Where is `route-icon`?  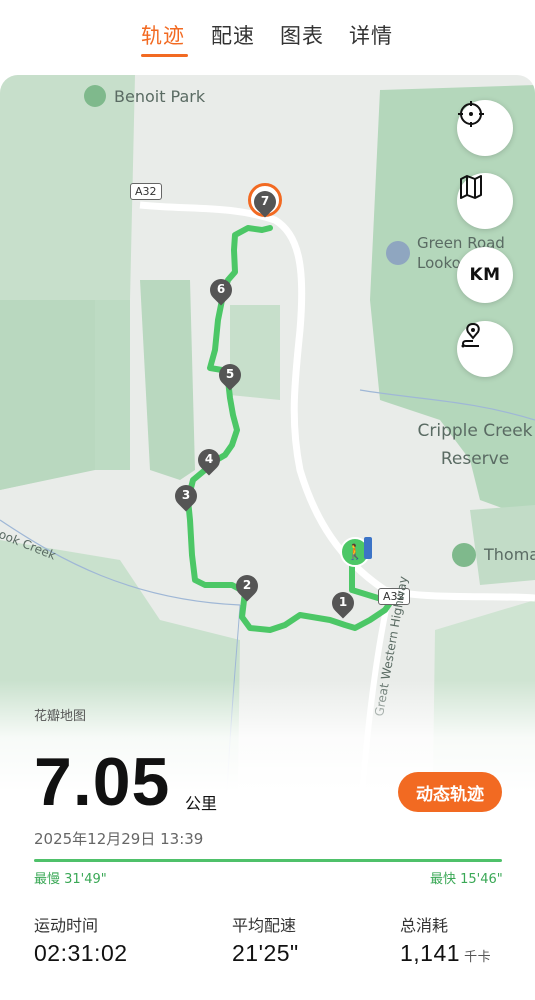 route-icon is located at coordinates (470, 335).